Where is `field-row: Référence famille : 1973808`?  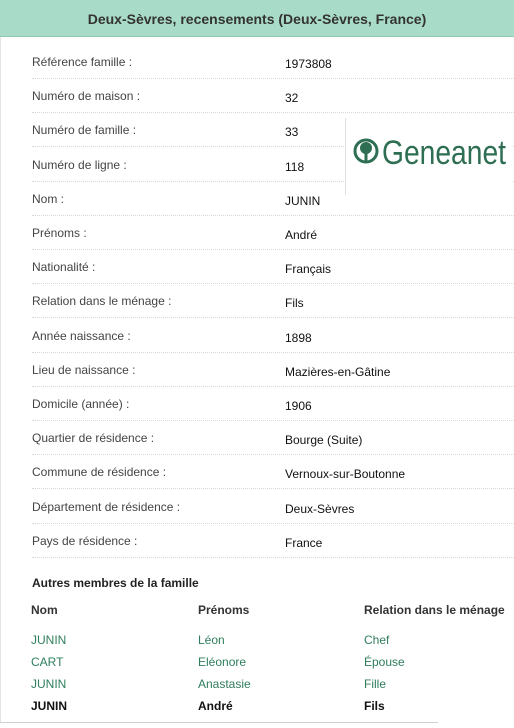 field-row: Référence famille : 1973808 is located at coordinates (273, 62).